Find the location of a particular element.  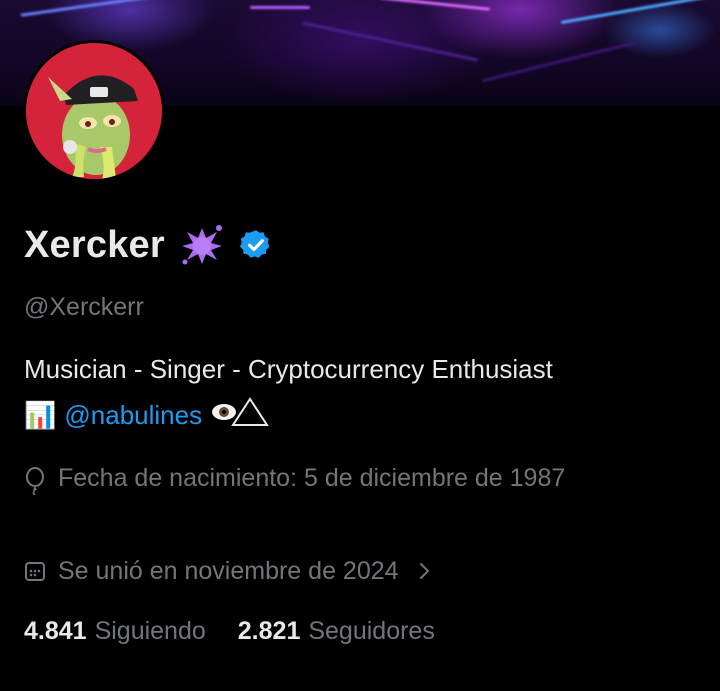

avatar-image is located at coordinates (94, 111).